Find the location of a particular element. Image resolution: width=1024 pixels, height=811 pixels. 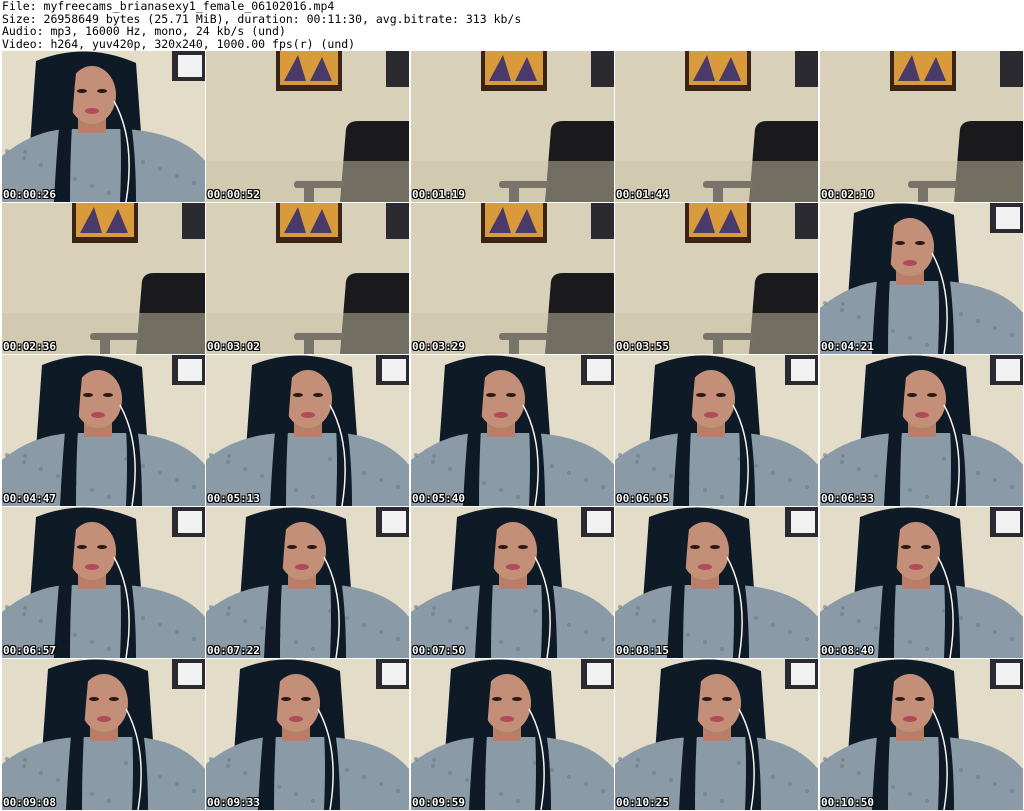

frame-timestamp: 00:03:02 is located at coordinates (233, 346).